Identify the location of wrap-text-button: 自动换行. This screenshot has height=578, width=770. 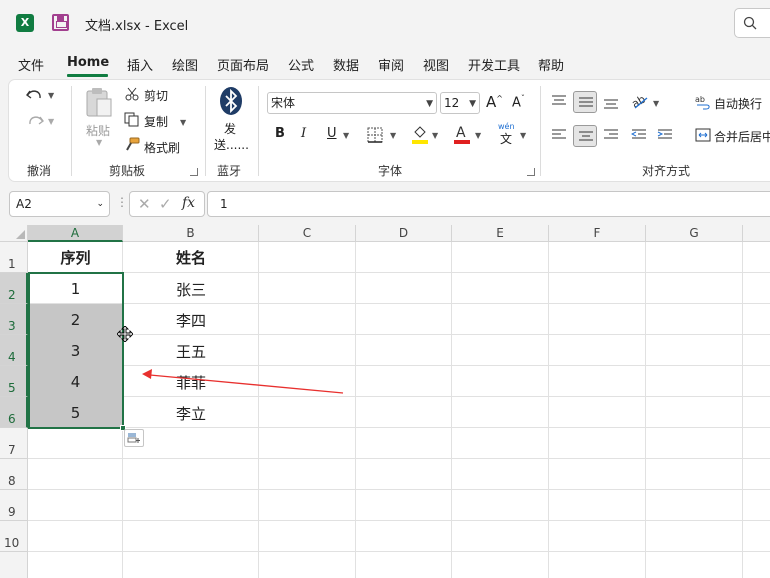
(738, 103).